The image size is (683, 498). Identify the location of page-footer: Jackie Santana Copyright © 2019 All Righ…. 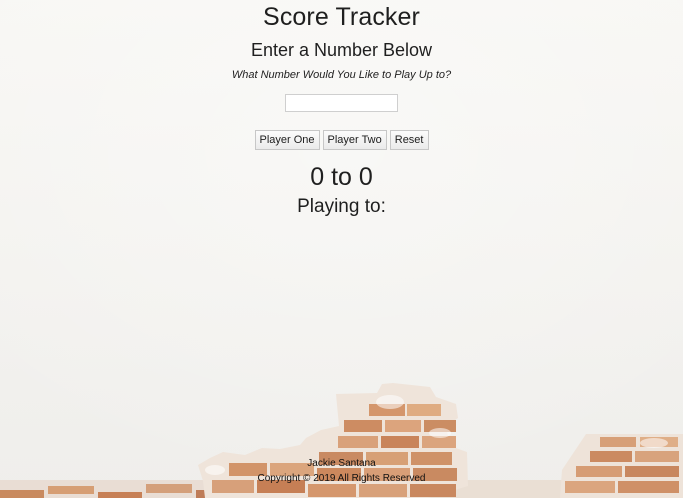
(341, 471).